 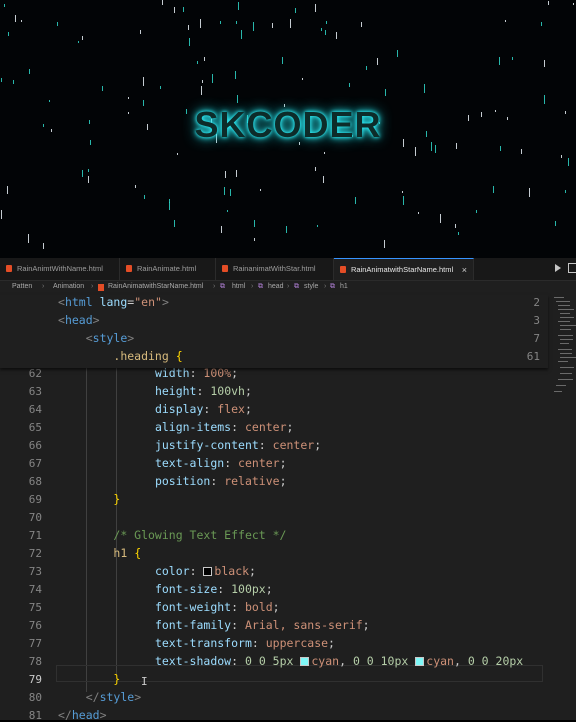 What do you see at coordinates (35, 409) in the screenshot?
I see `line-number: 64` at bounding box center [35, 409].